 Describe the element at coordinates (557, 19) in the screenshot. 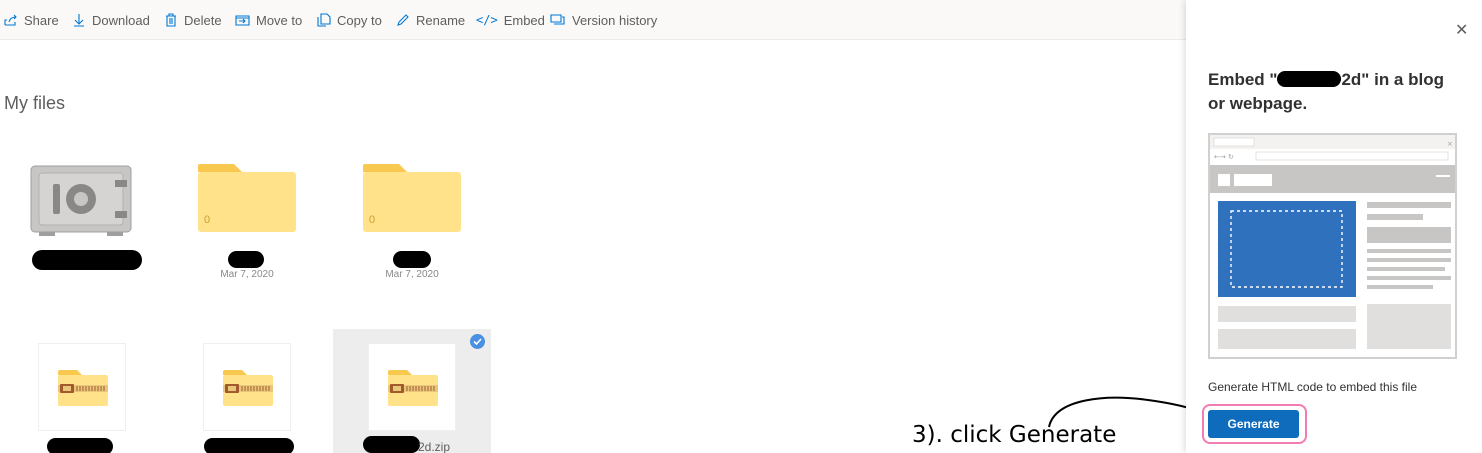

I see `version-history-icon` at that location.